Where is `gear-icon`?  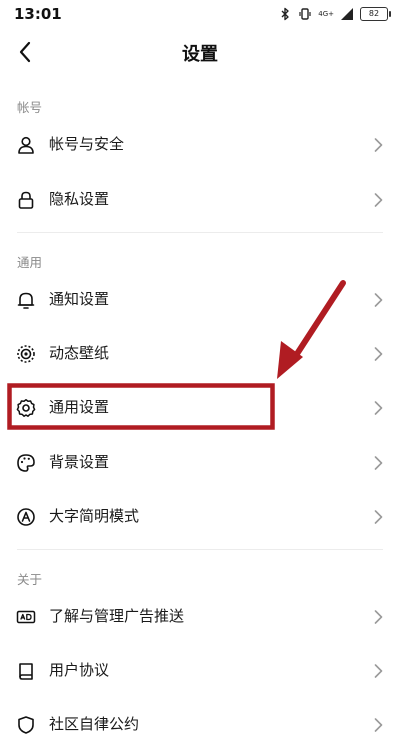
gear-icon is located at coordinates (26, 408).